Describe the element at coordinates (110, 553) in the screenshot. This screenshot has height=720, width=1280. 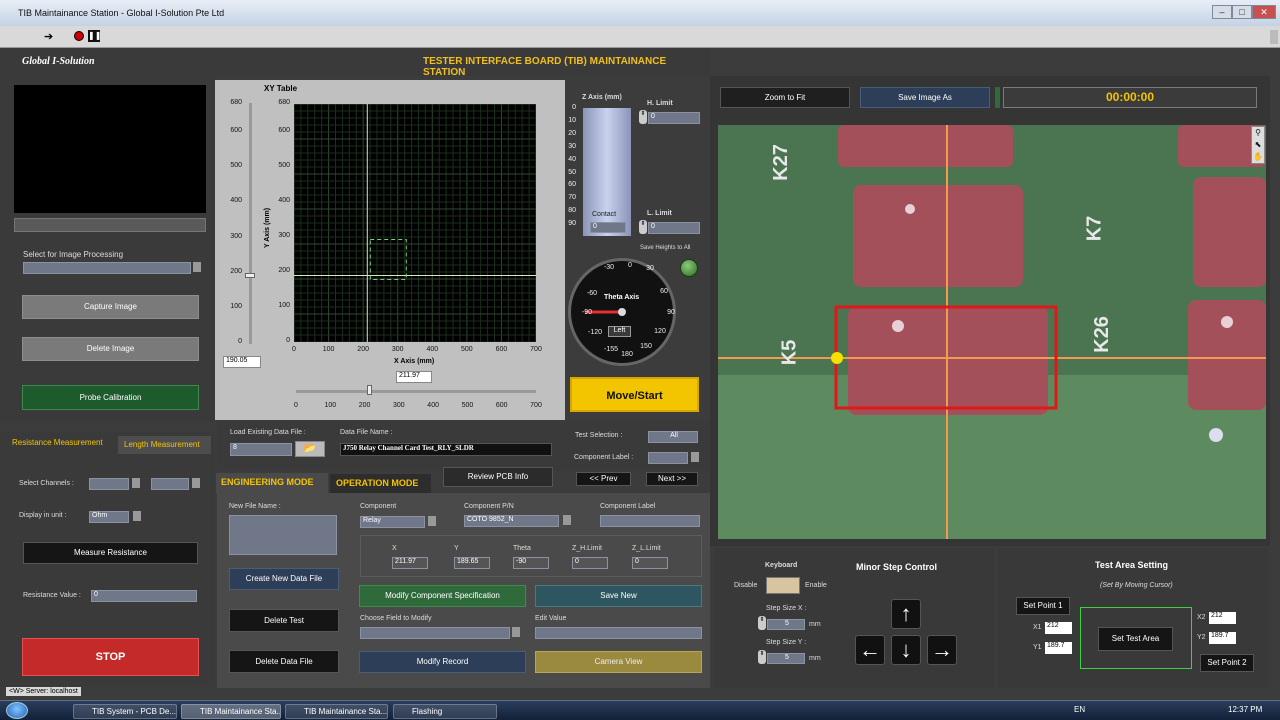
I see `measure-resistance-button: Measure Resistance` at that location.